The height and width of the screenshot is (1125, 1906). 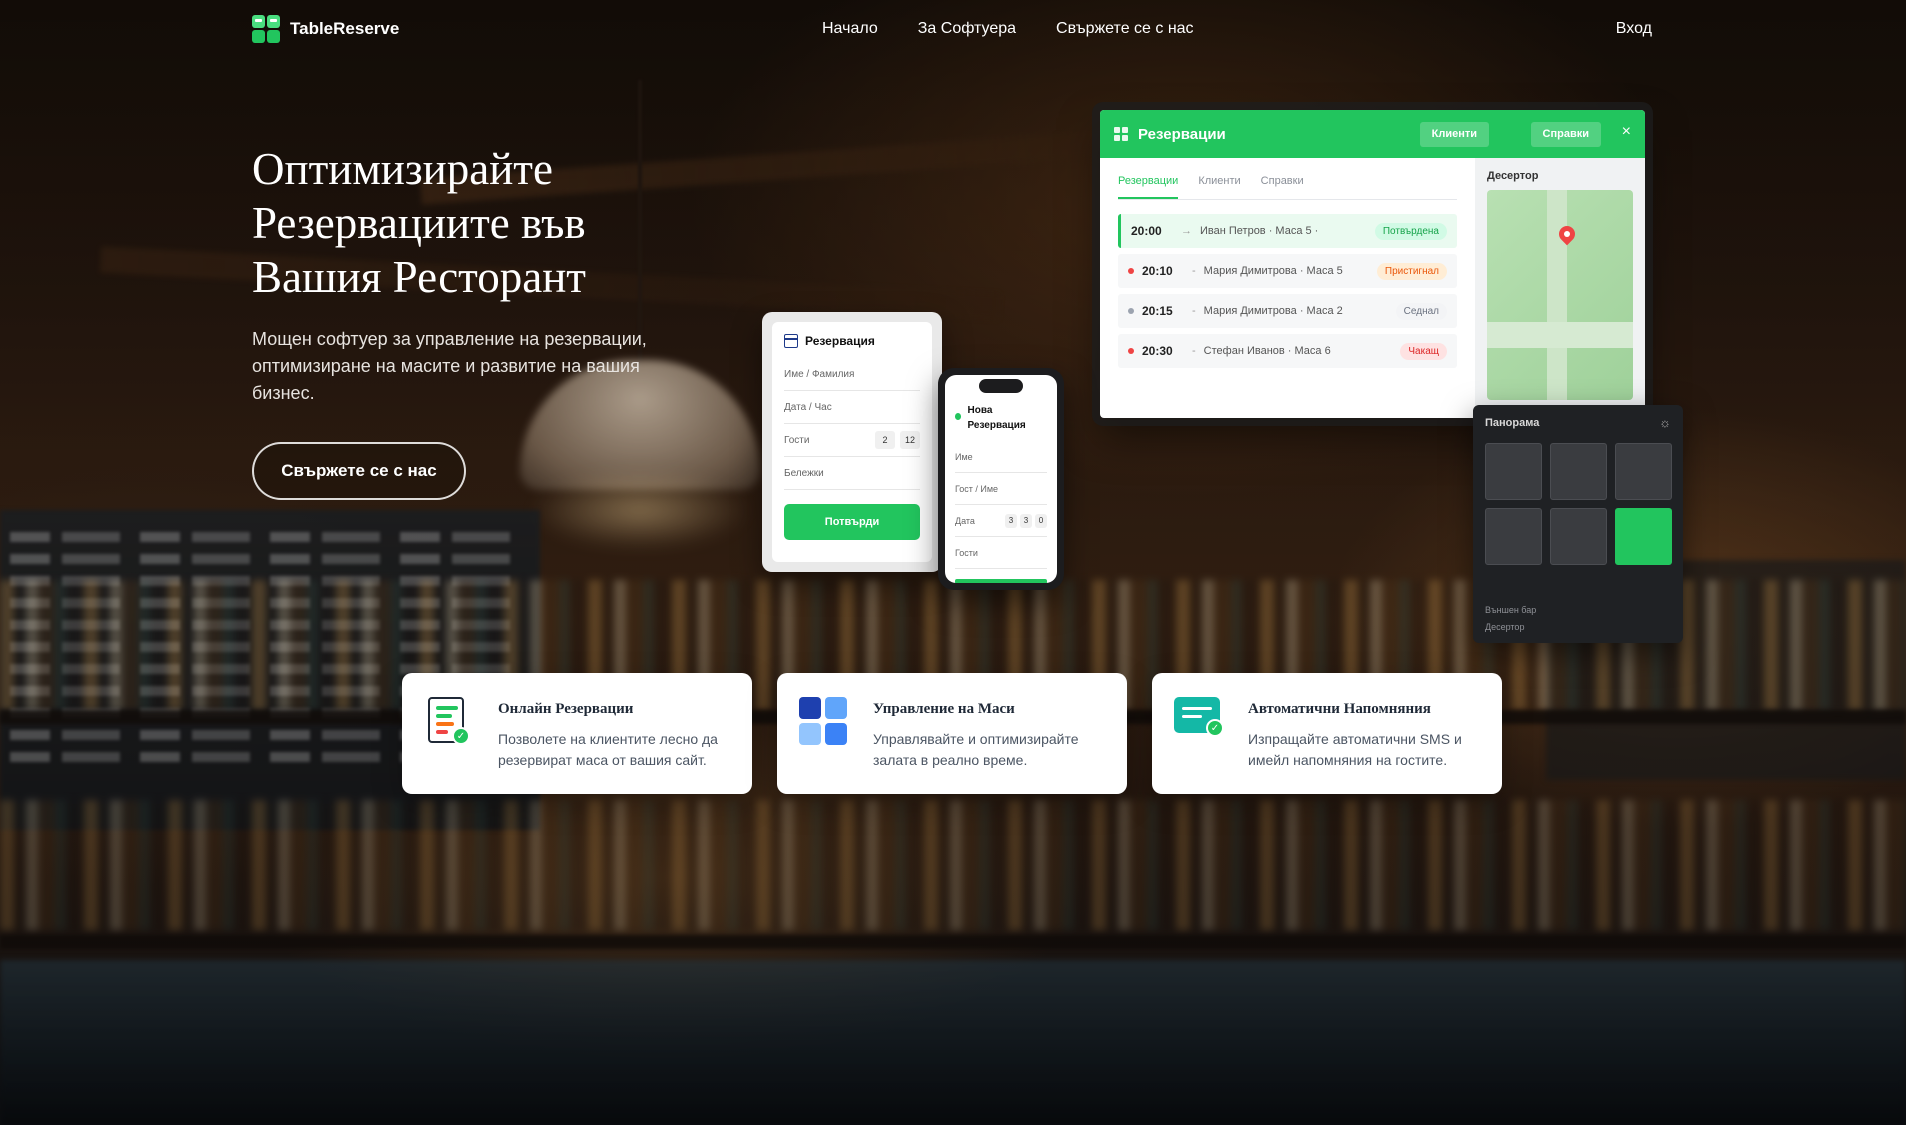 I want to click on guests-chip: 2, so click(x=885, y=440).